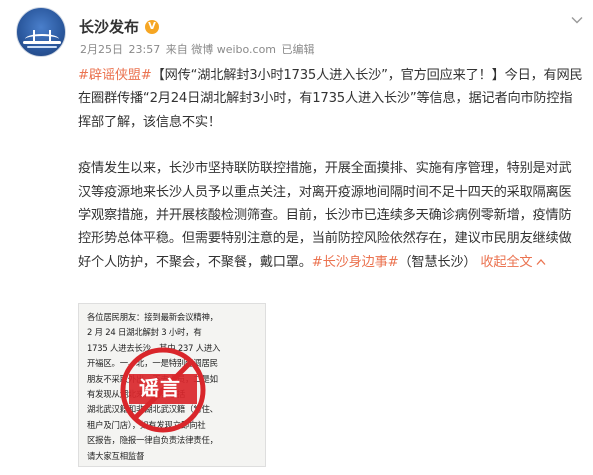  Describe the element at coordinates (221, 49) in the screenshot. I see `post-source: 来自 微博 weibo.com` at that location.